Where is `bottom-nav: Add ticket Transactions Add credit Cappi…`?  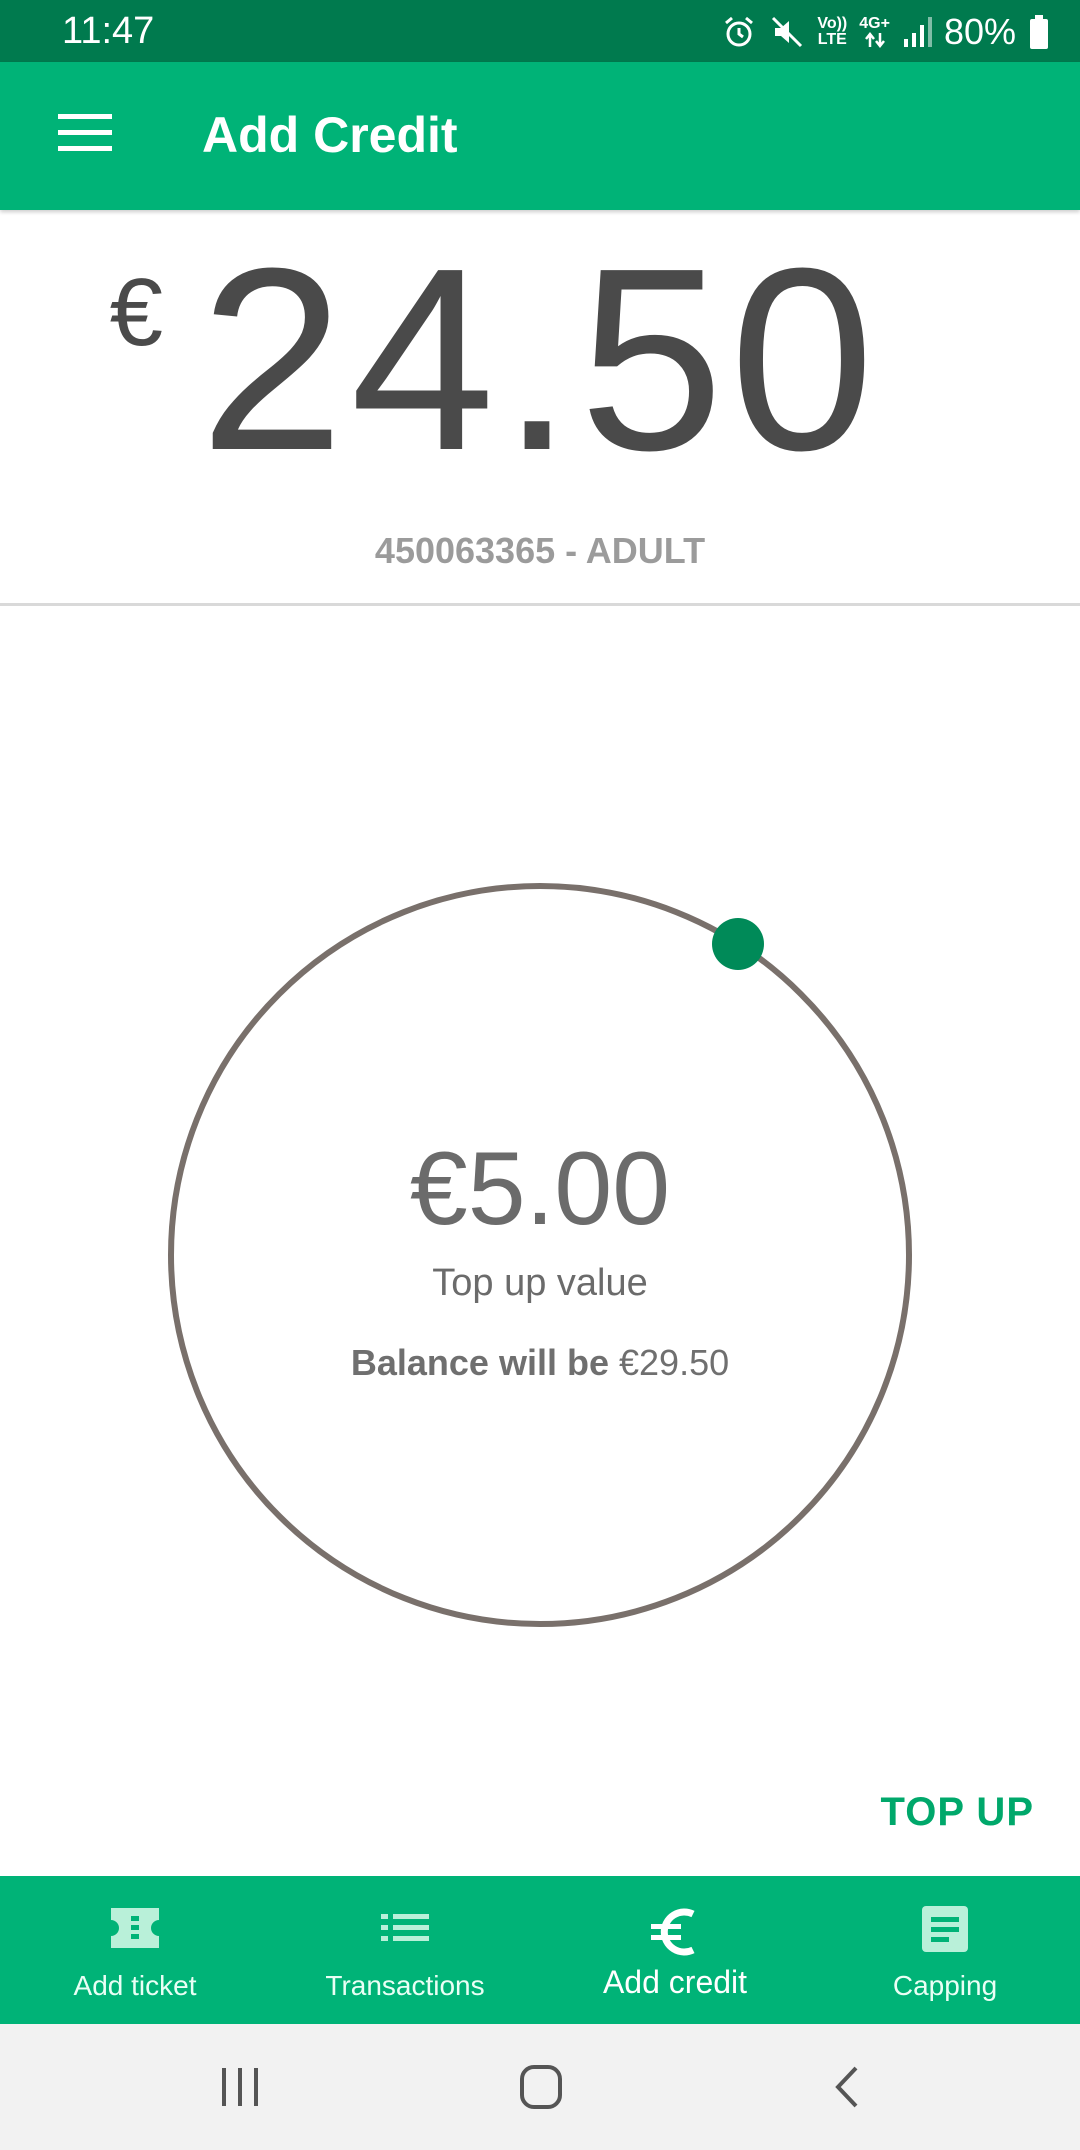 bottom-nav: Add ticket Transactions Add credit Cappi… is located at coordinates (540, 1950).